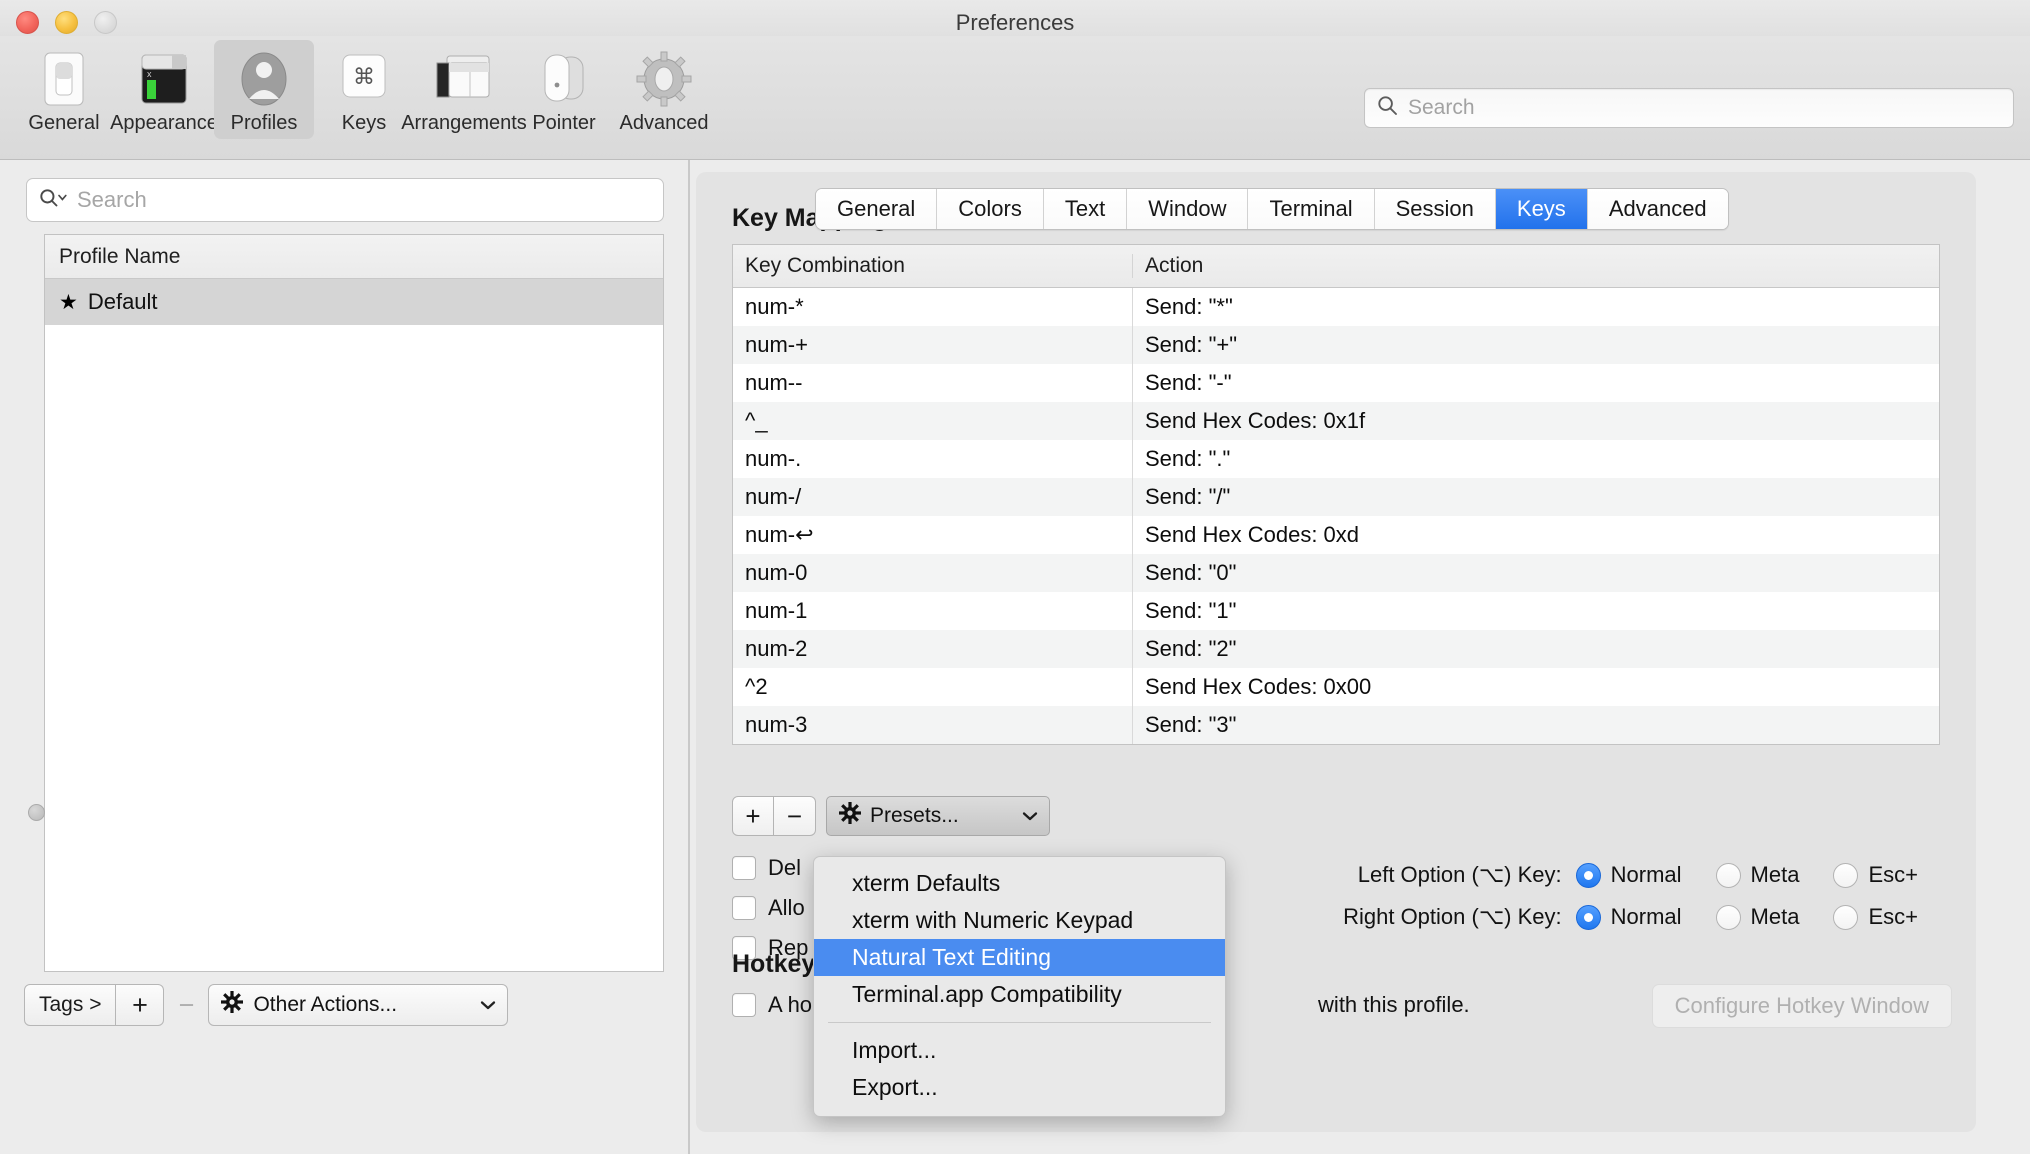  What do you see at coordinates (1336, 421) in the screenshot?
I see `table-row: ^_ Send Hex Codes: 0x1f` at bounding box center [1336, 421].